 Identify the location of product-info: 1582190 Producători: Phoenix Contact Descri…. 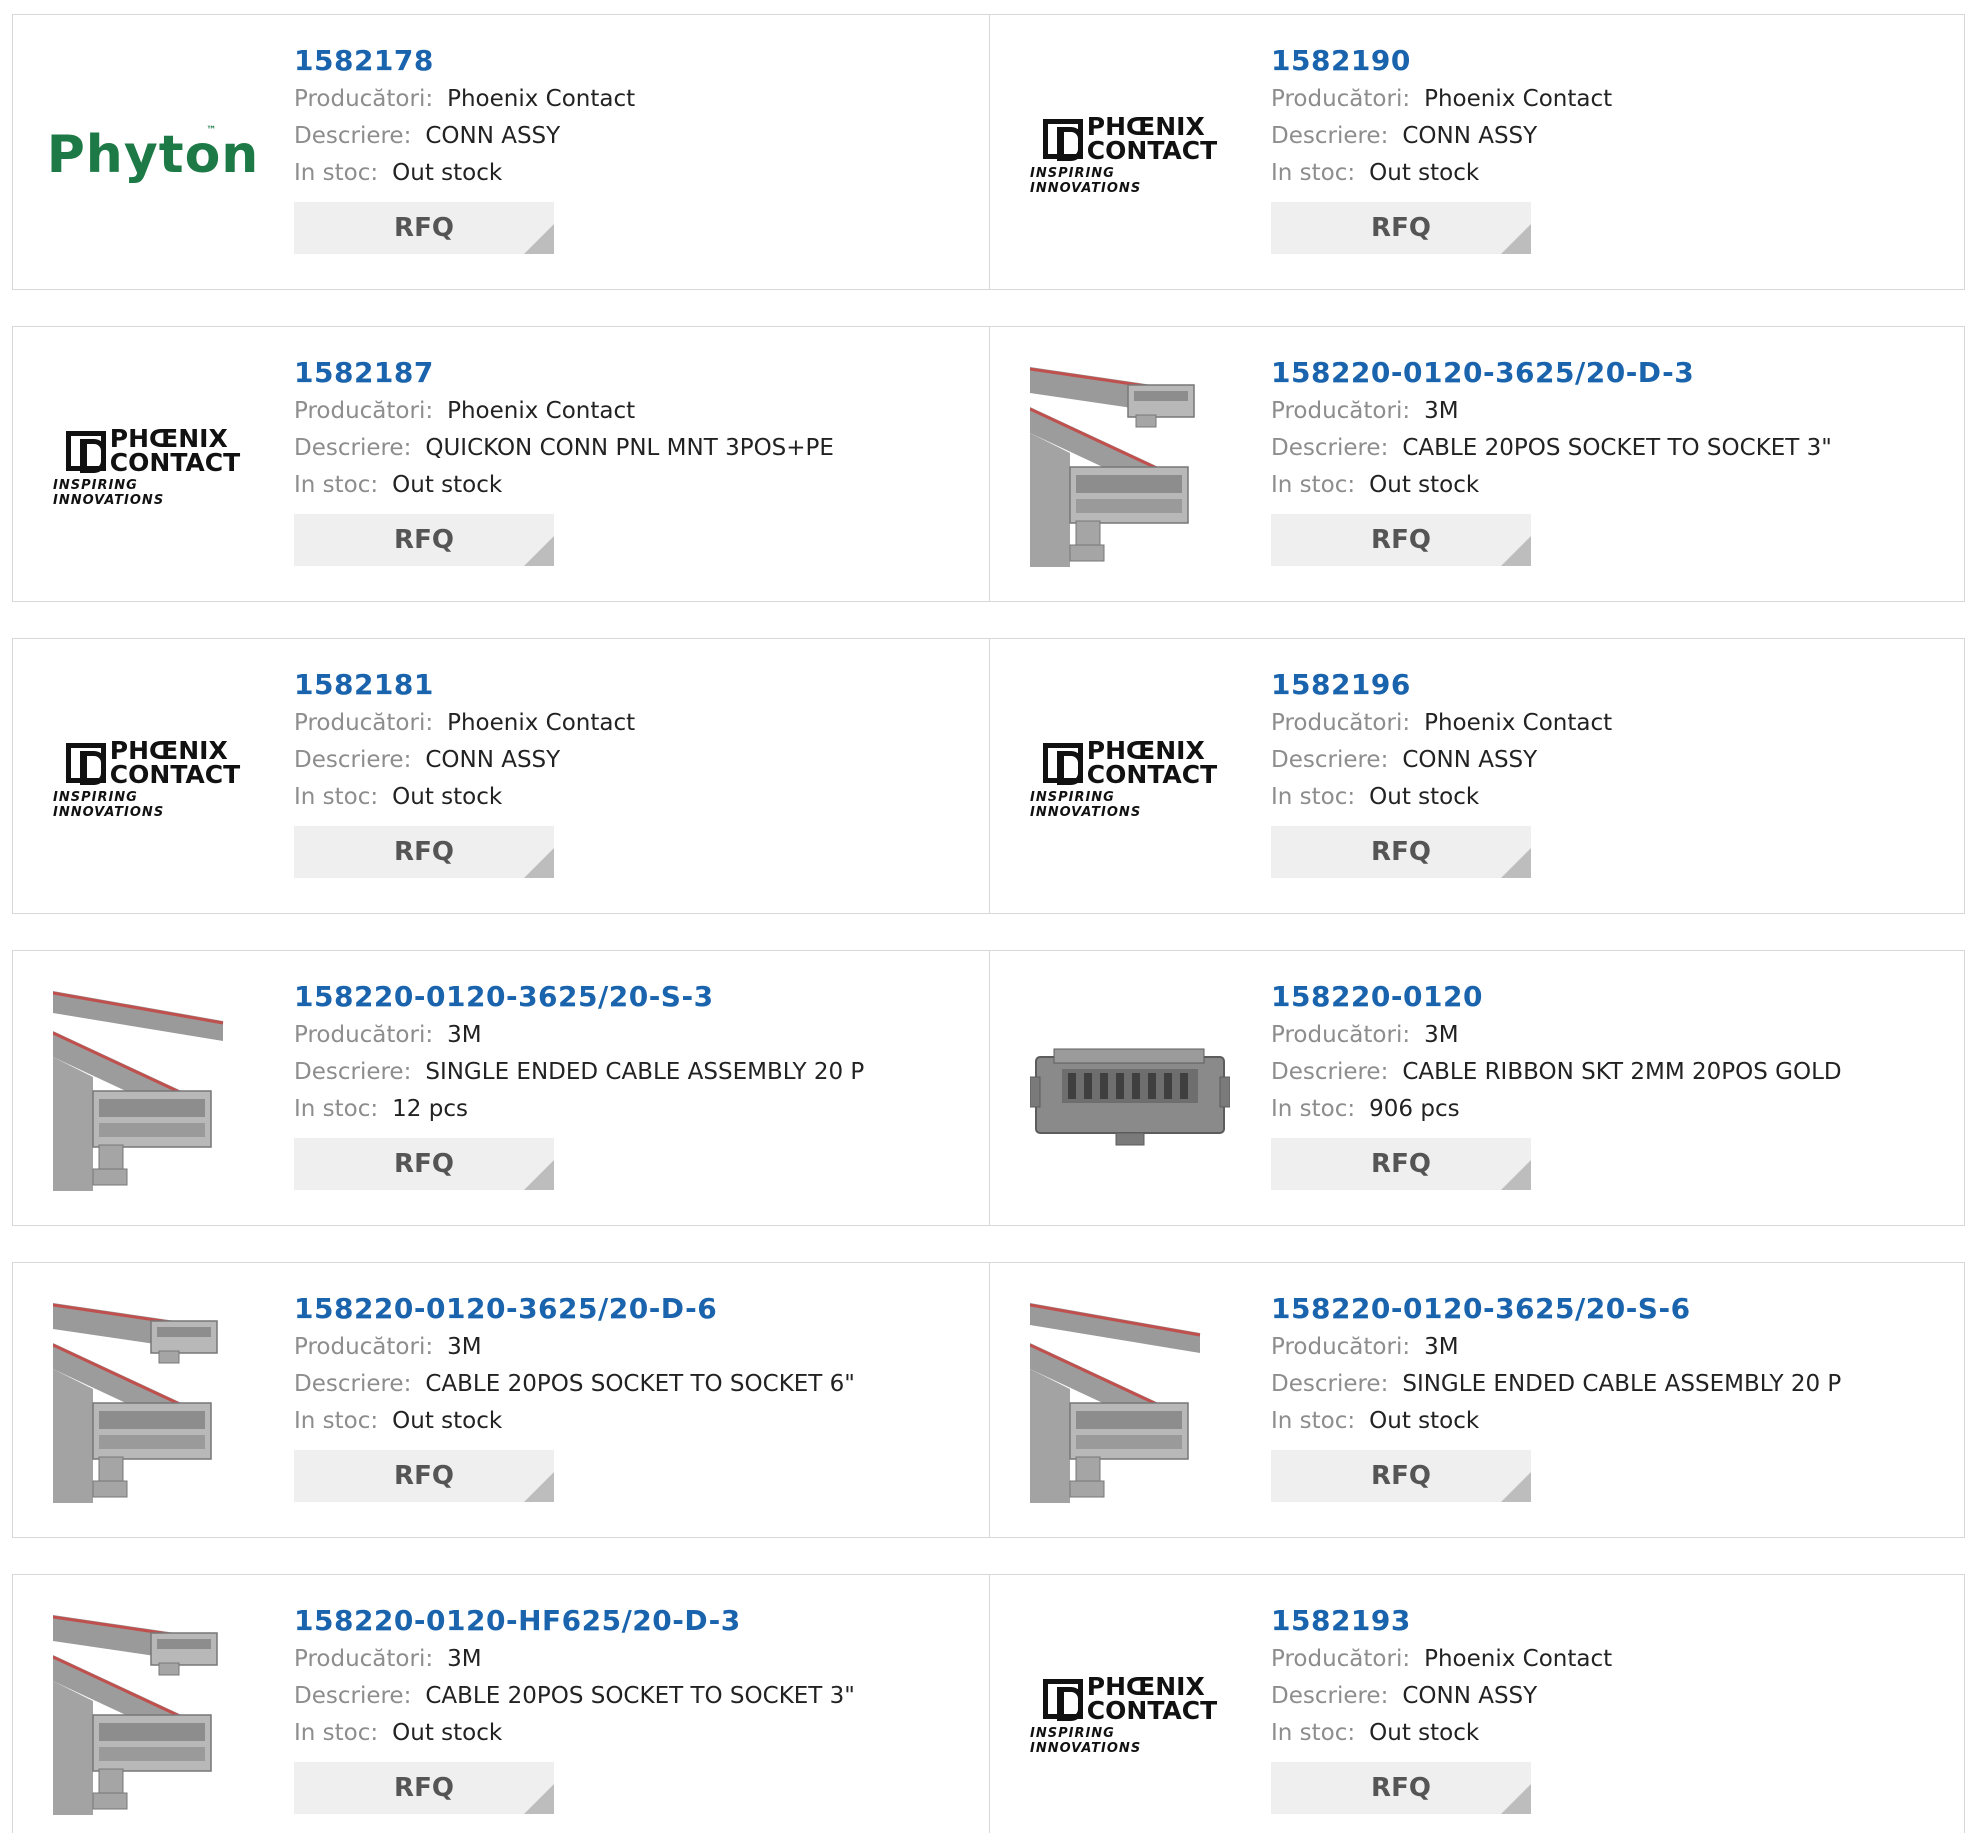
(1611, 147).